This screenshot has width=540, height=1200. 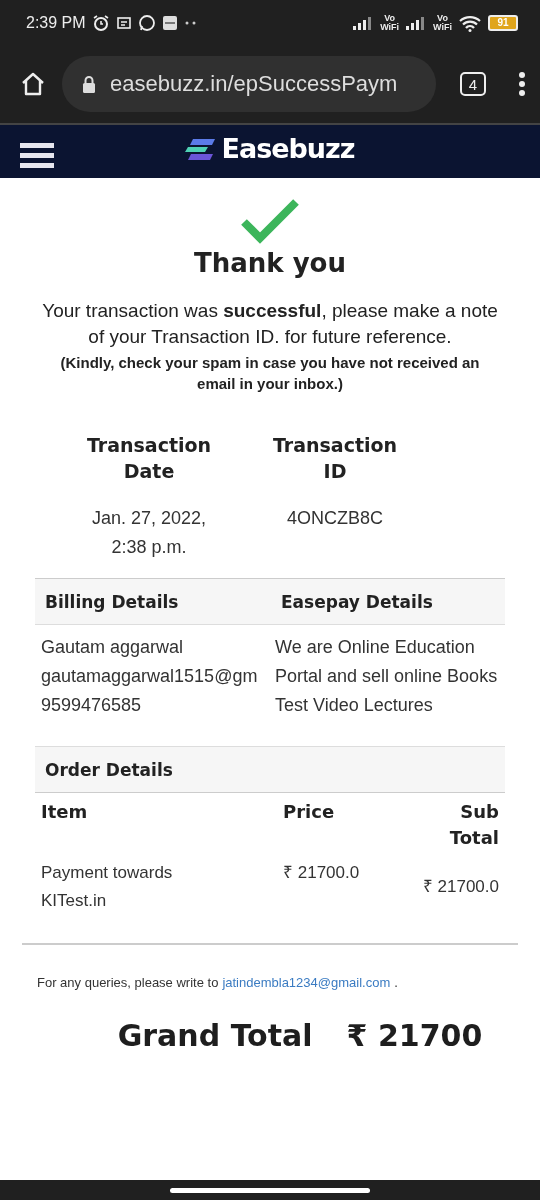 What do you see at coordinates (201, 148) in the screenshot?
I see `logo-icon` at bounding box center [201, 148].